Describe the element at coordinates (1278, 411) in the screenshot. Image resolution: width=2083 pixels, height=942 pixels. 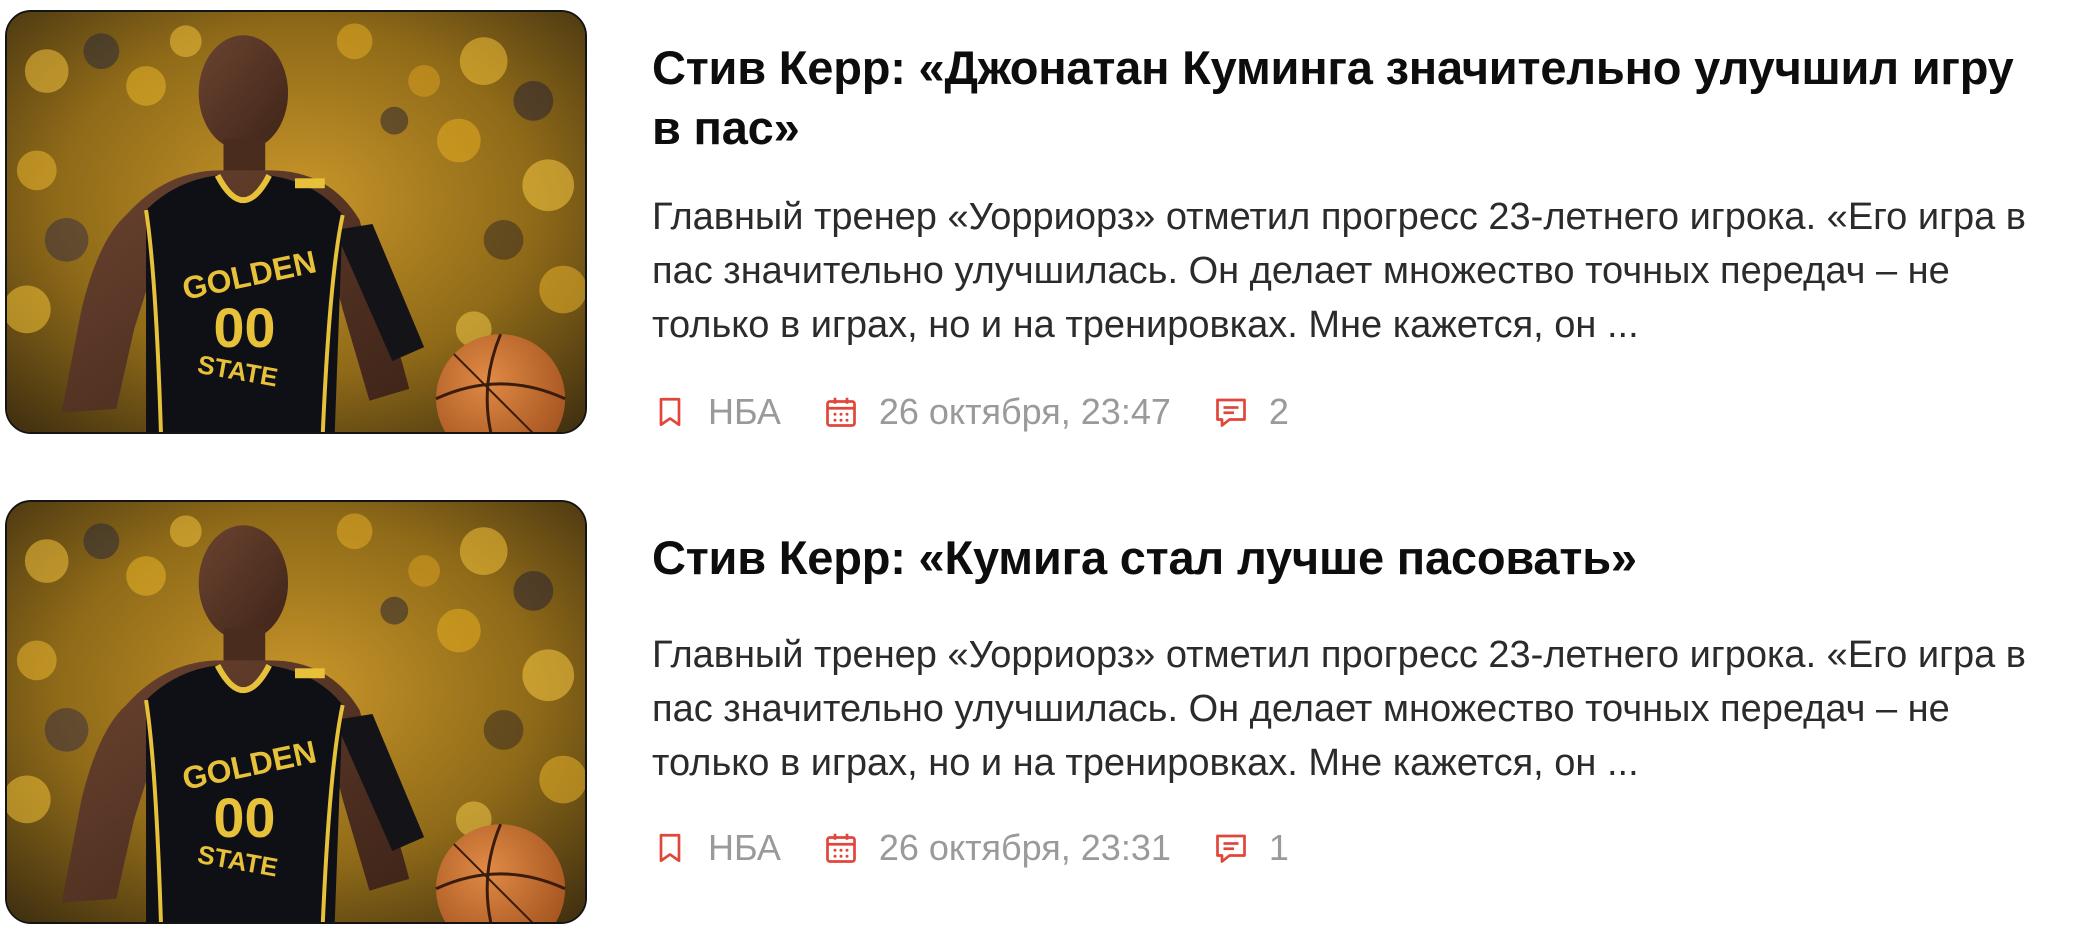
I see `comments-count: 2` at that location.